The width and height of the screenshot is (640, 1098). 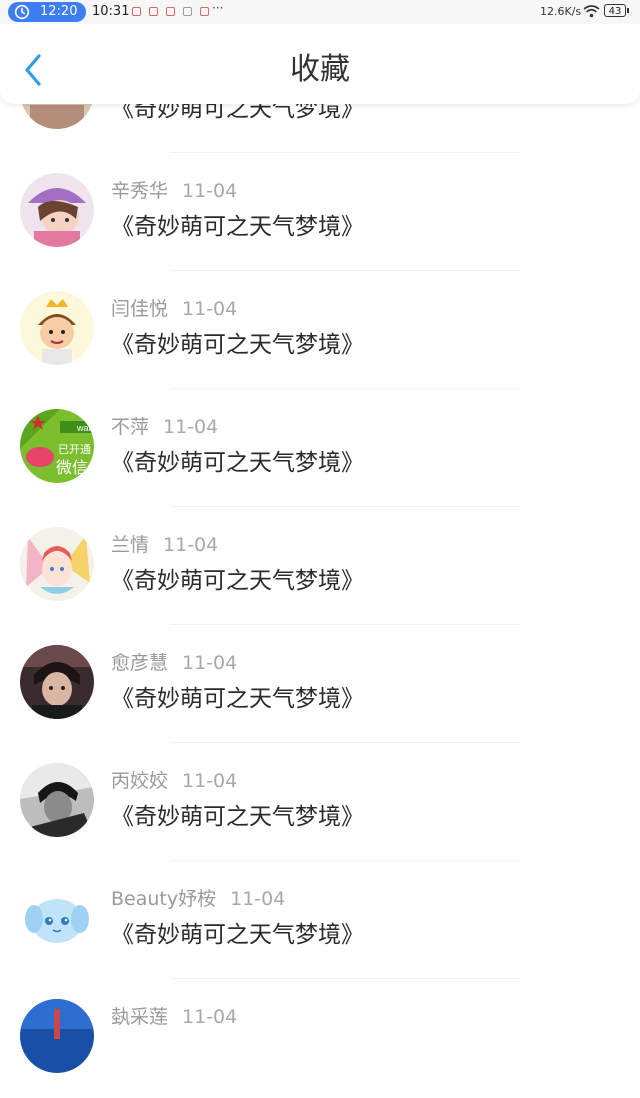 What do you see at coordinates (320, 331) in the screenshot?
I see `list-item: 闫佳悦 11-04 《奇妙萌可之天气梦境》` at bounding box center [320, 331].